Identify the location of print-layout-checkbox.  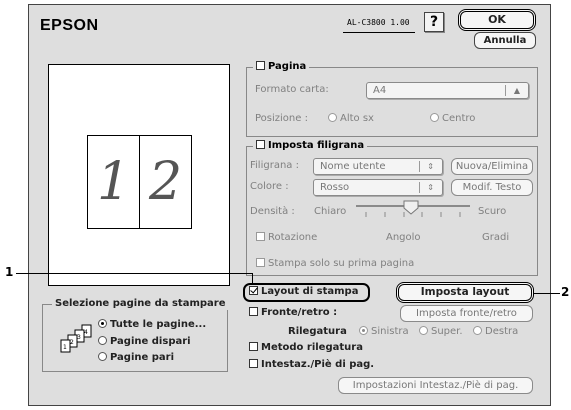
(253, 290).